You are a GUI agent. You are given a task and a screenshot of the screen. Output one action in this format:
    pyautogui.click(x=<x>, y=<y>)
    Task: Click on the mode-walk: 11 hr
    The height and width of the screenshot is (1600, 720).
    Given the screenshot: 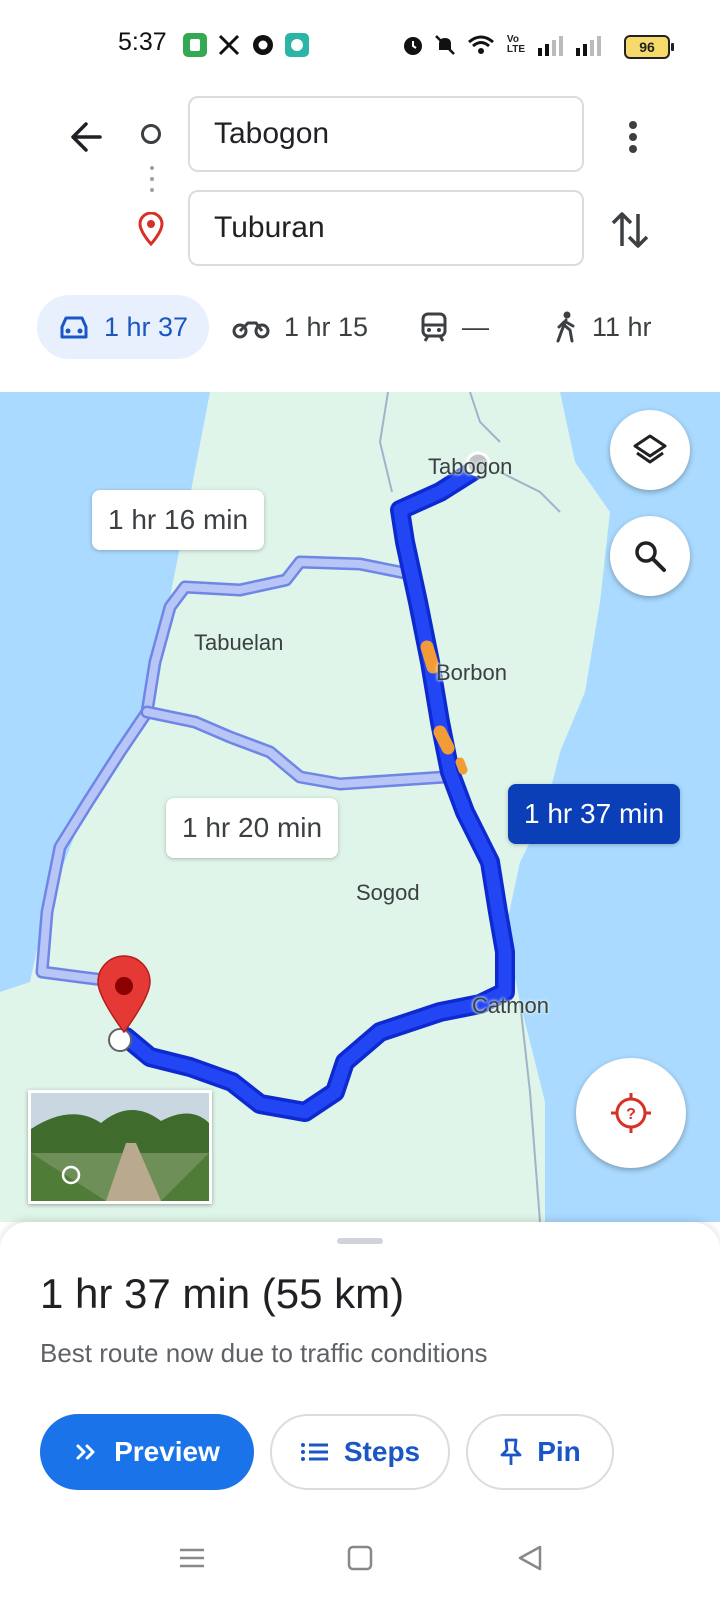 What is the action you would take?
    pyautogui.click(x=602, y=327)
    